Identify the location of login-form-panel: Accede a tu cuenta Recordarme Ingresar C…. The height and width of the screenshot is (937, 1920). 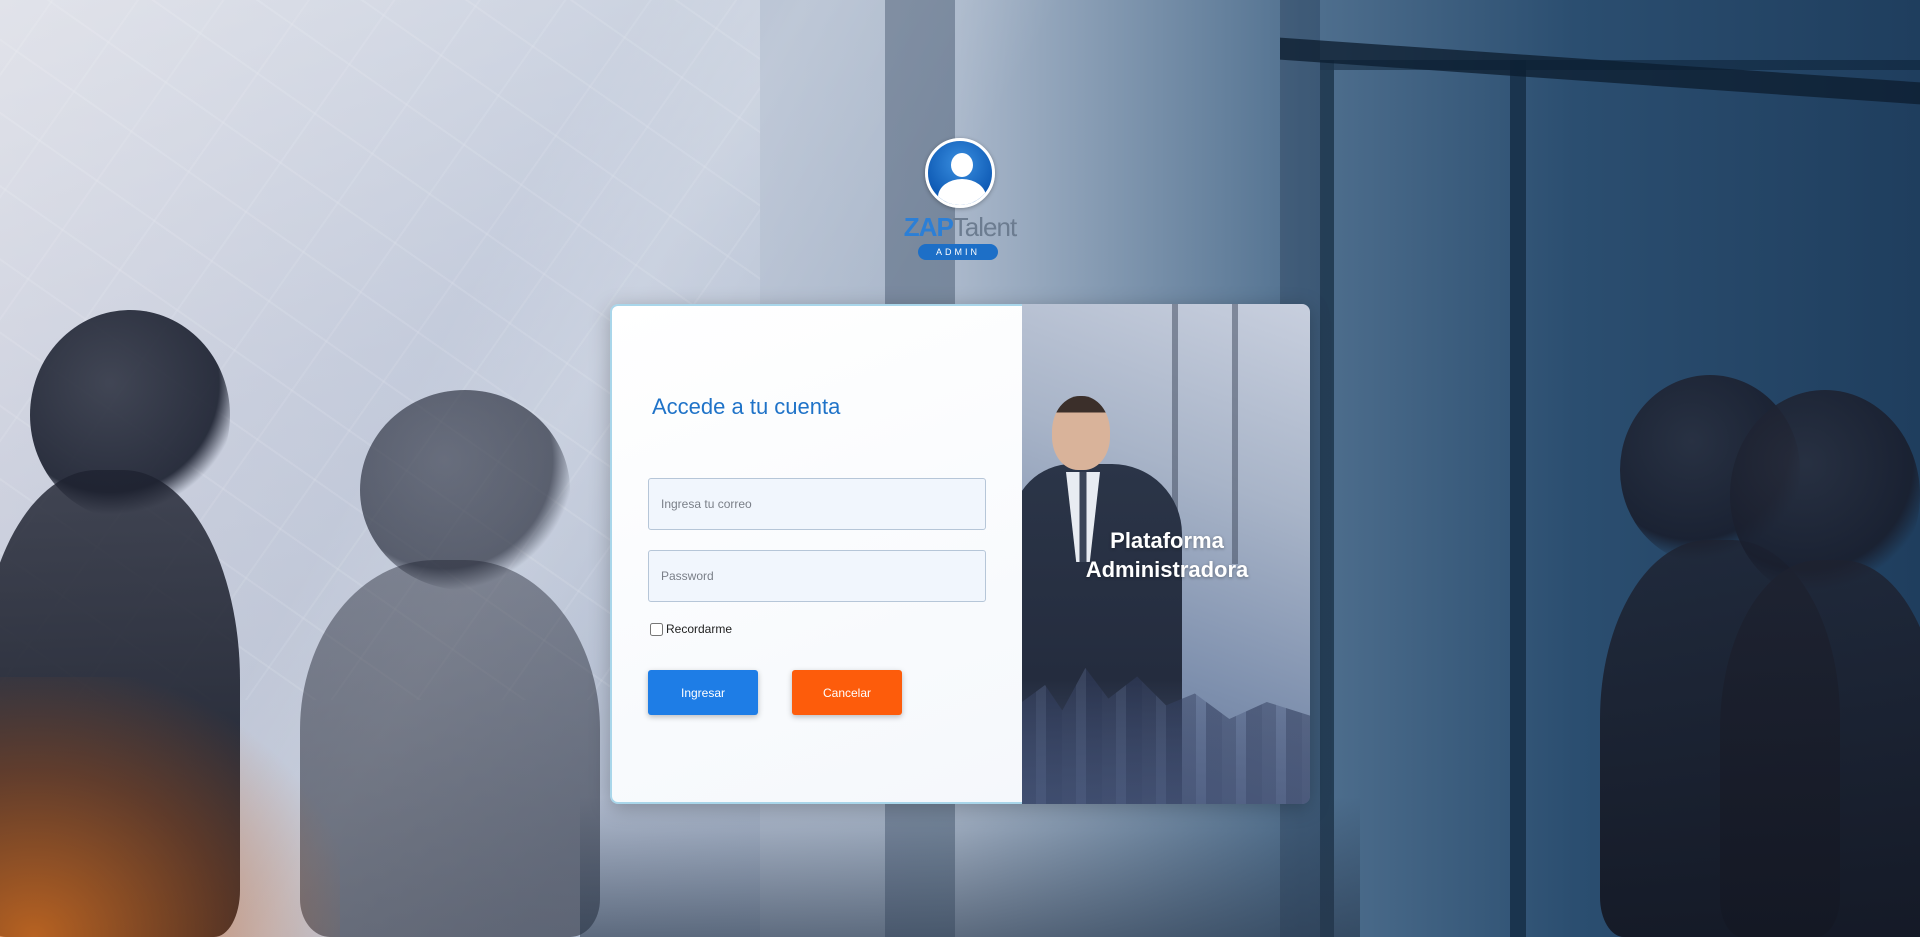
(816, 554).